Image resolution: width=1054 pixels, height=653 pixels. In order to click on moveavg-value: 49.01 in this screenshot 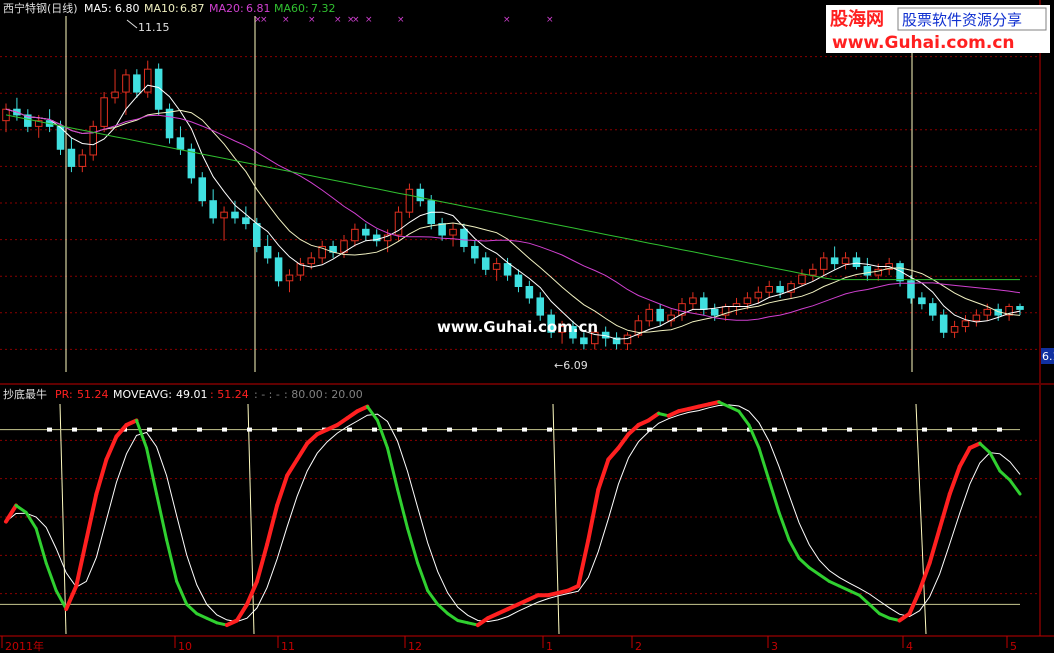, I will do `click(192, 394)`.